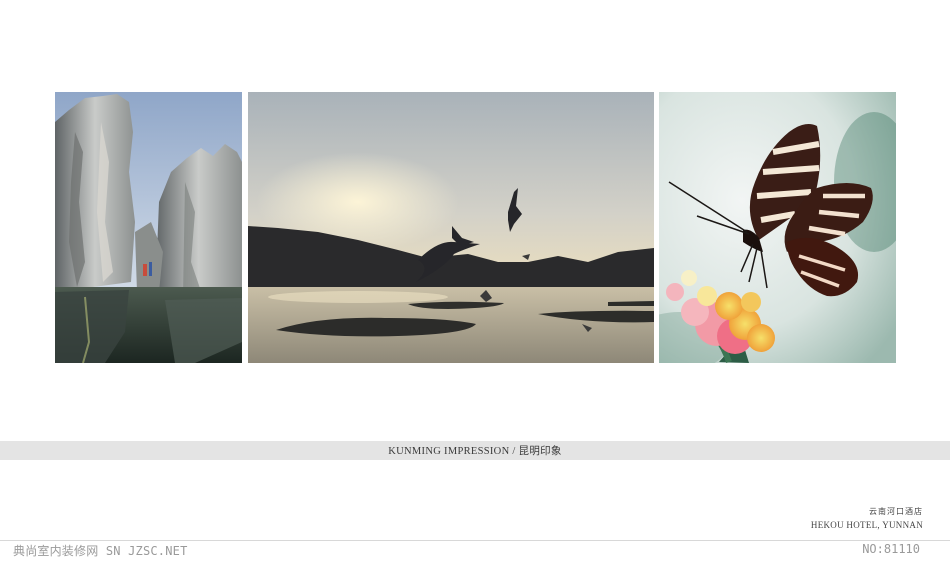 The height and width of the screenshot is (565, 950). I want to click on butterfly-photo, so click(777, 227).